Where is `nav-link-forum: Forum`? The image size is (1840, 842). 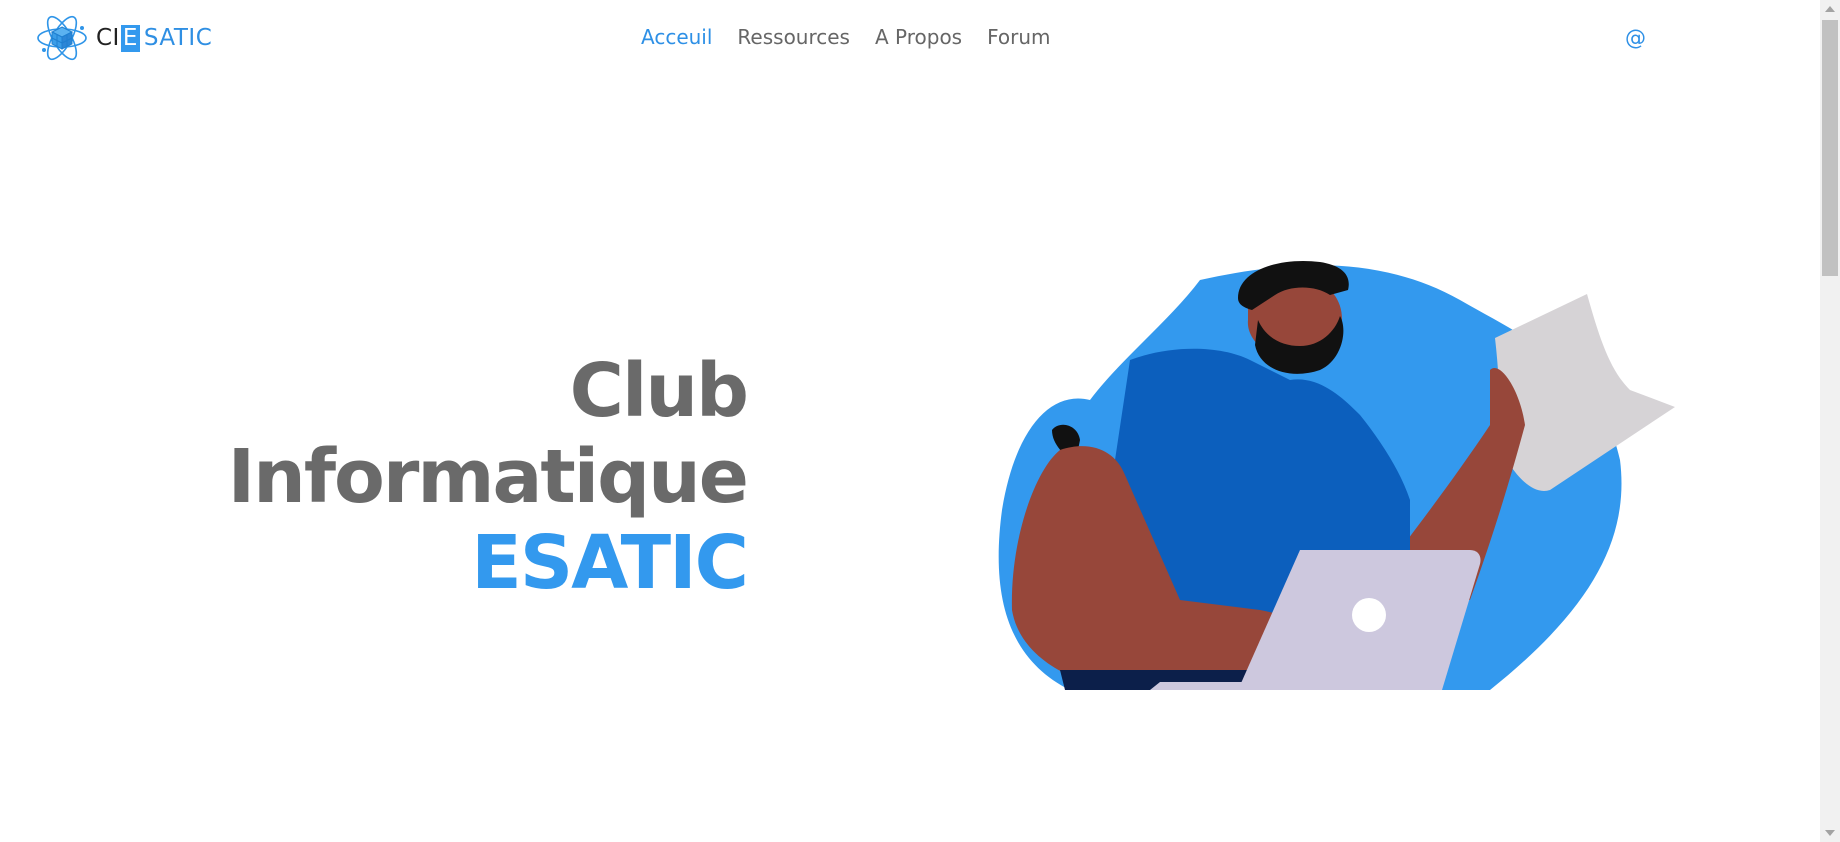
nav-link-forum: Forum is located at coordinates (1018, 37).